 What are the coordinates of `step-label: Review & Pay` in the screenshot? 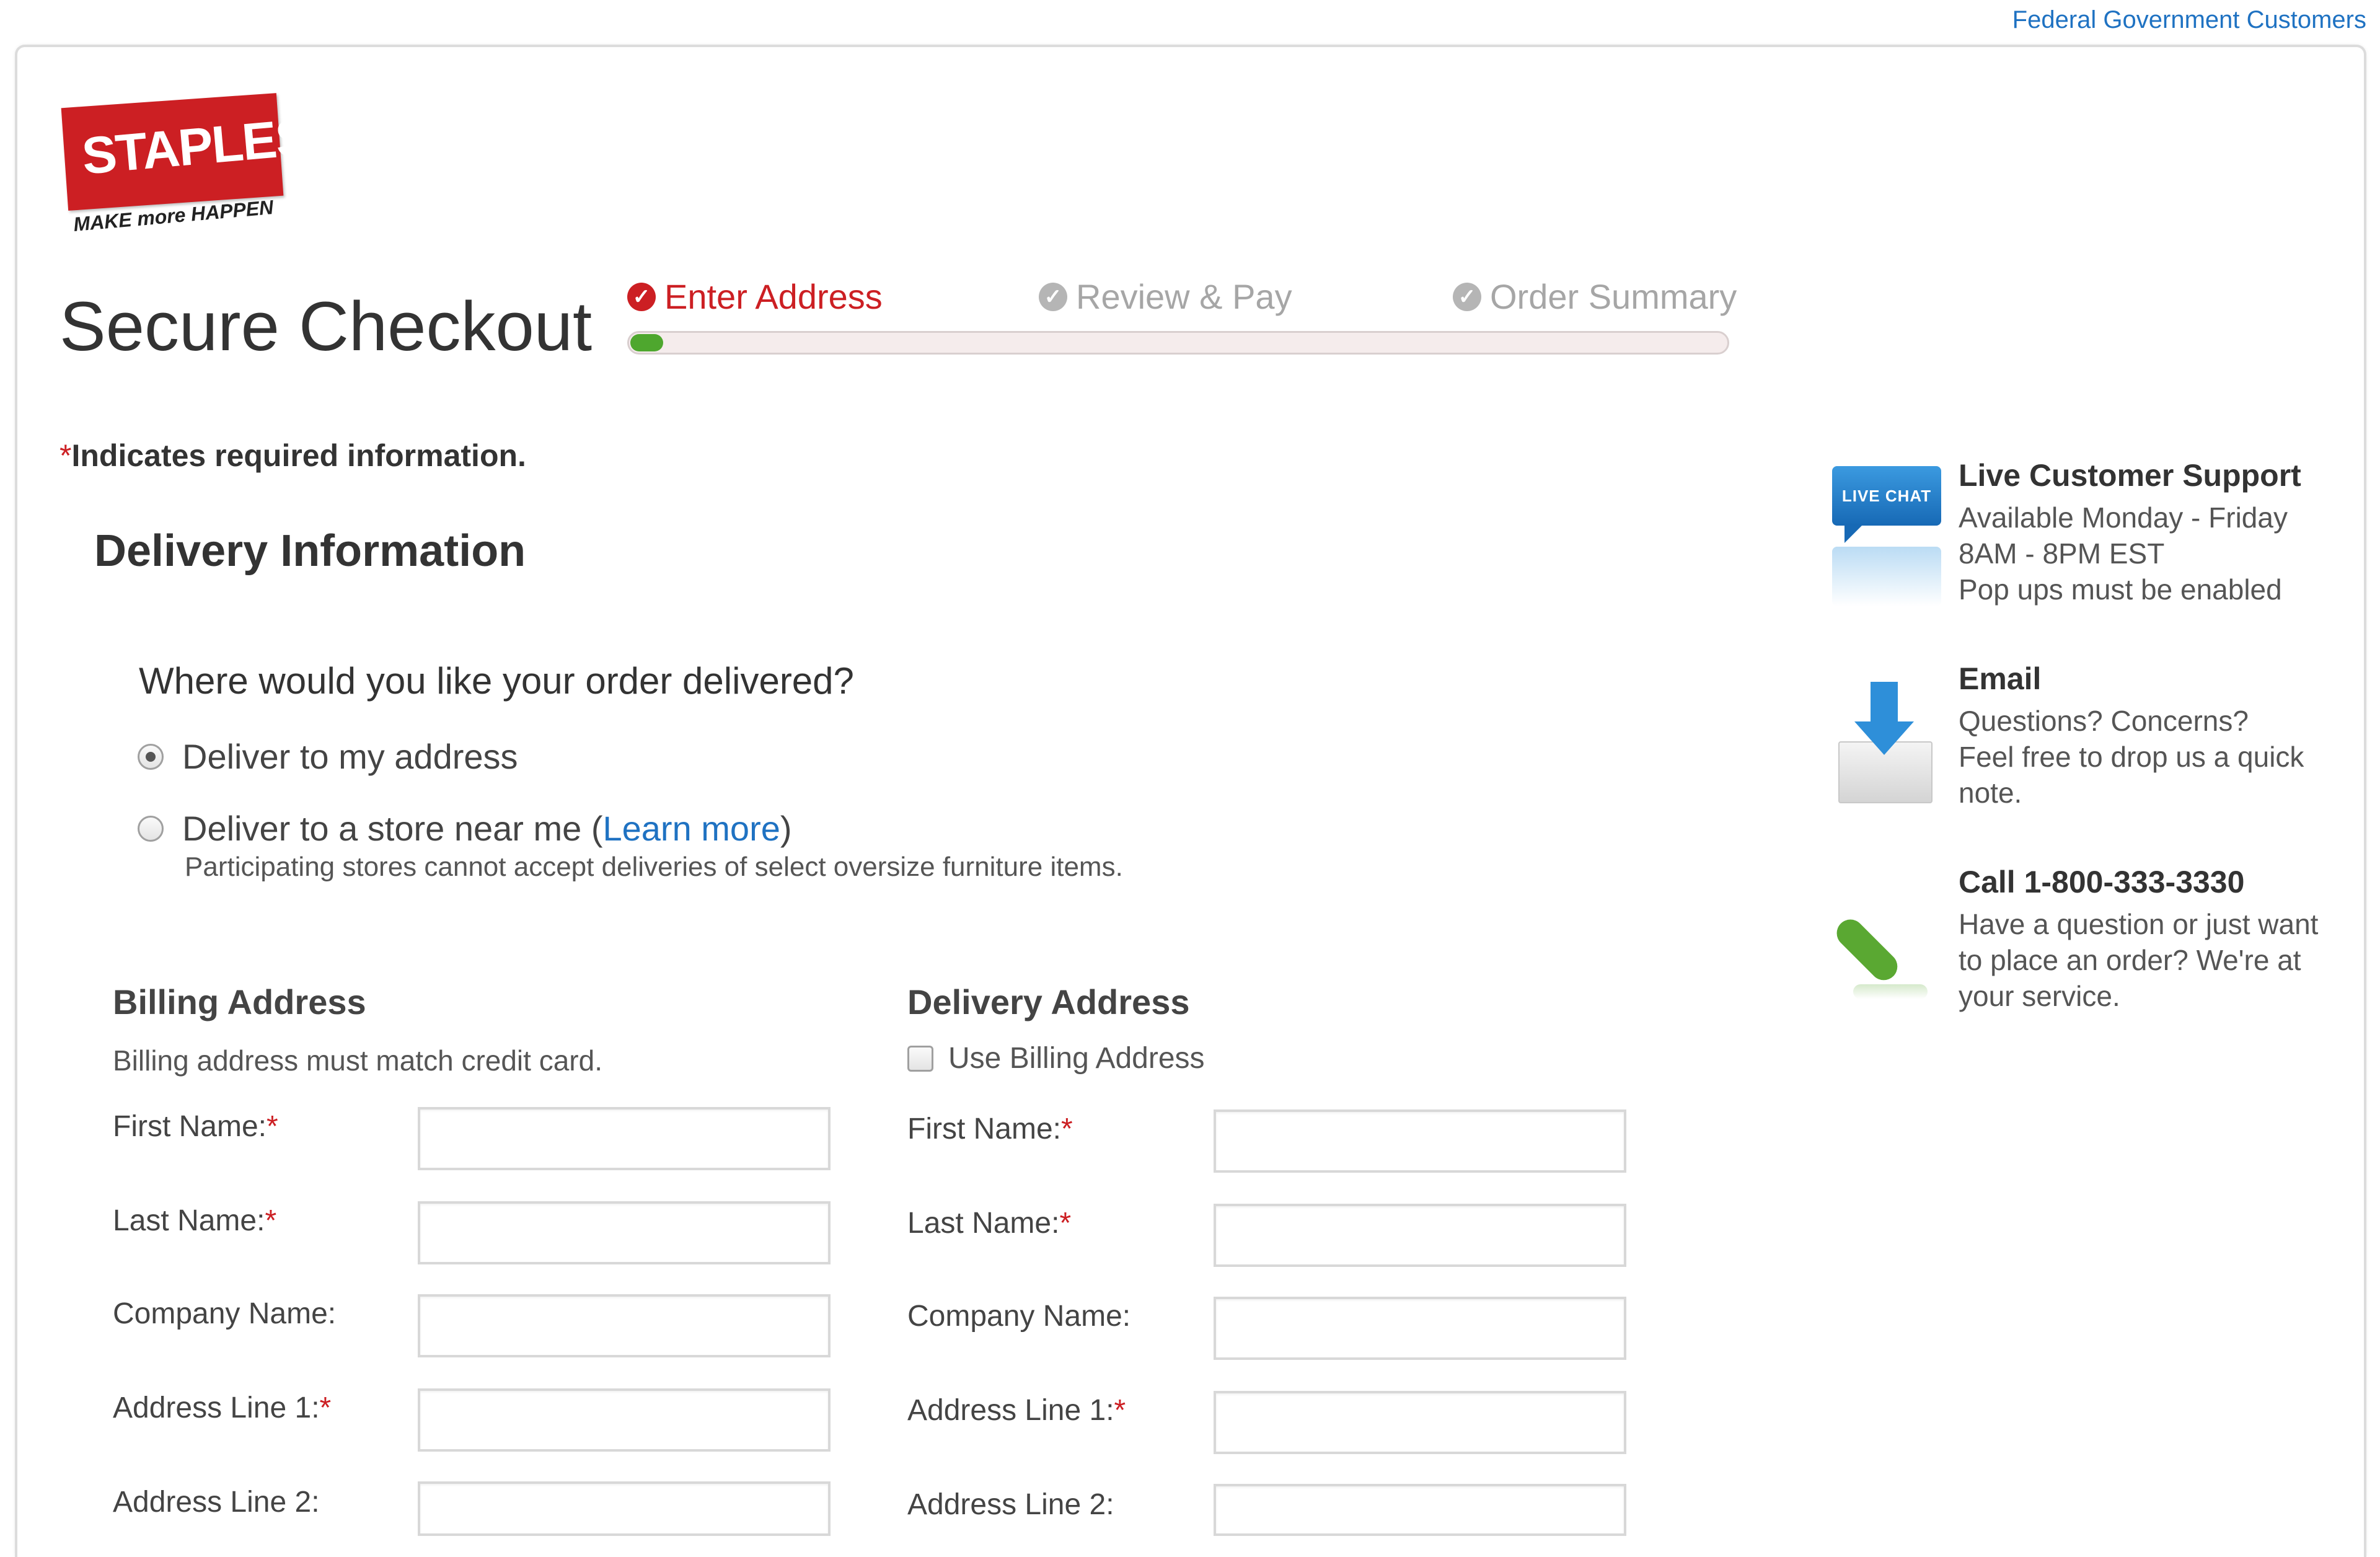 It's located at (1184, 296).